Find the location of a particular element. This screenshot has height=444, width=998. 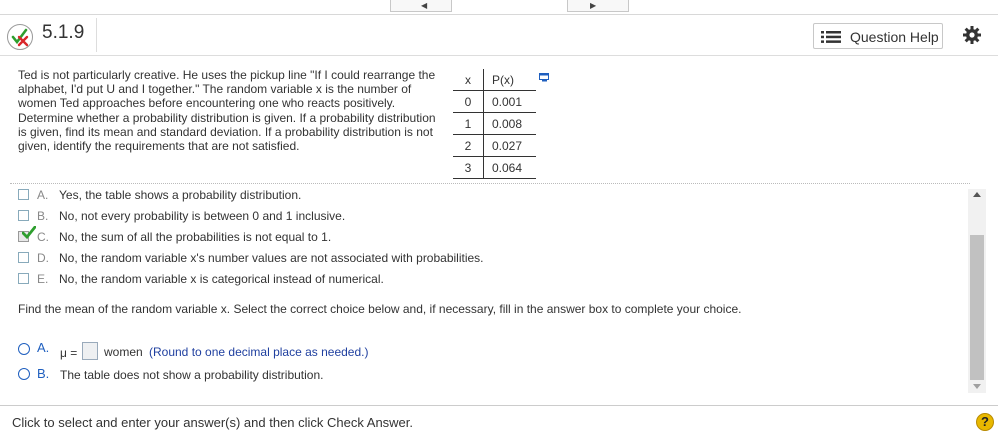

choice-letter: E. is located at coordinates (43, 279).